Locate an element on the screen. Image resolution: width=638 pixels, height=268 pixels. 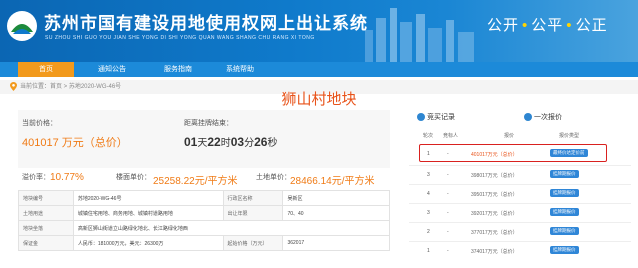
land-price-label: 土地单价： is located at coordinates (273, 177).